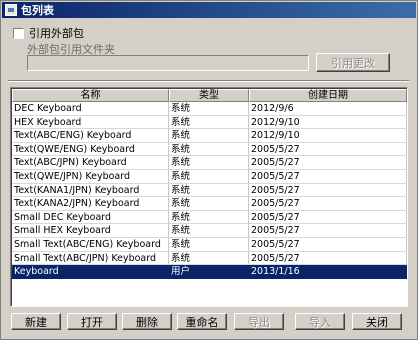 The width and height of the screenshot is (418, 340). I want to click on cell-date: 2013/1/16, so click(328, 272).